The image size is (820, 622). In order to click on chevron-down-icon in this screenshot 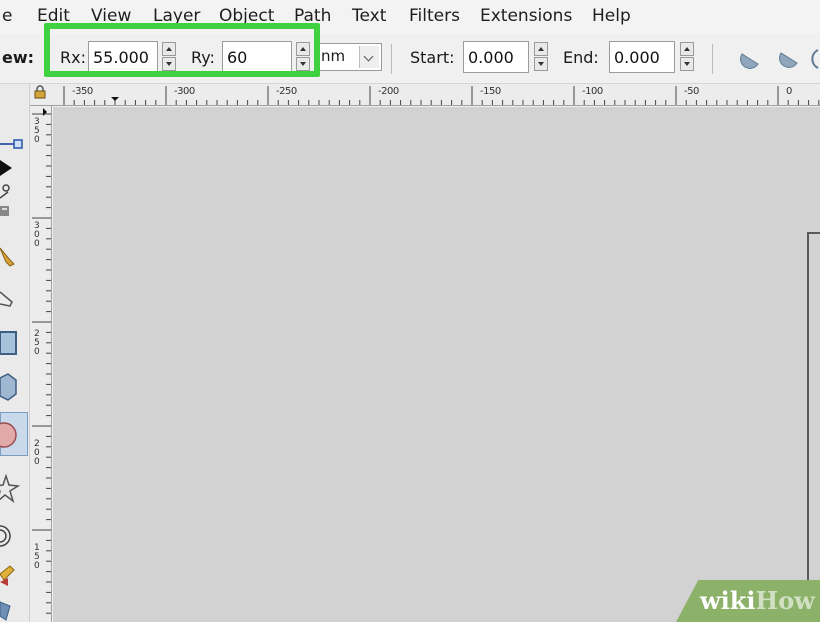, I will do `click(369, 57)`.